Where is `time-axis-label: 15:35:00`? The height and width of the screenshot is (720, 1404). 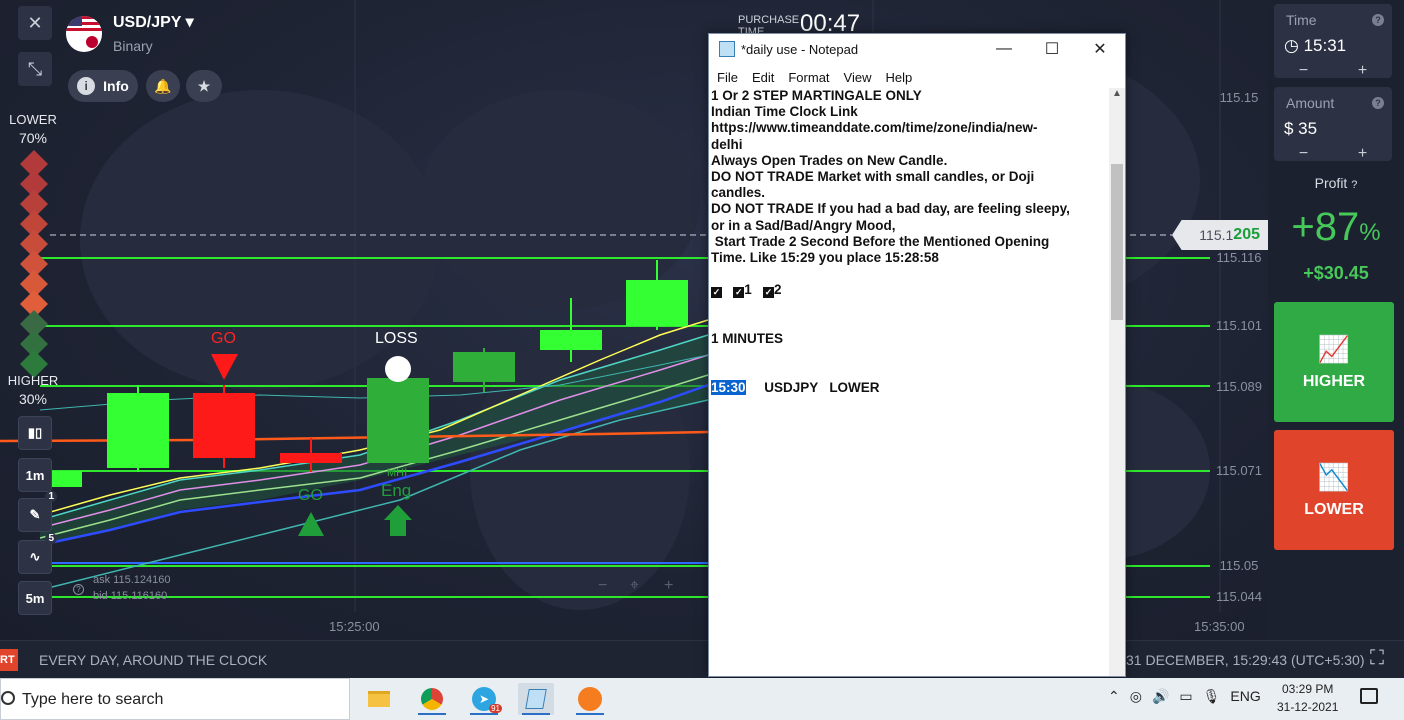 time-axis-label: 15:35:00 is located at coordinates (1219, 626).